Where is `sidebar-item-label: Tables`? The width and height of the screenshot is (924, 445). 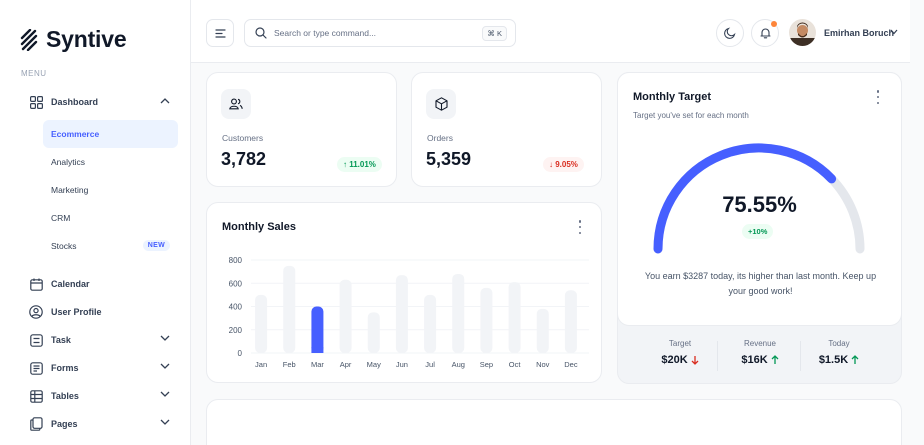 sidebar-item-label: Tables is located at coordinates (65, 396).